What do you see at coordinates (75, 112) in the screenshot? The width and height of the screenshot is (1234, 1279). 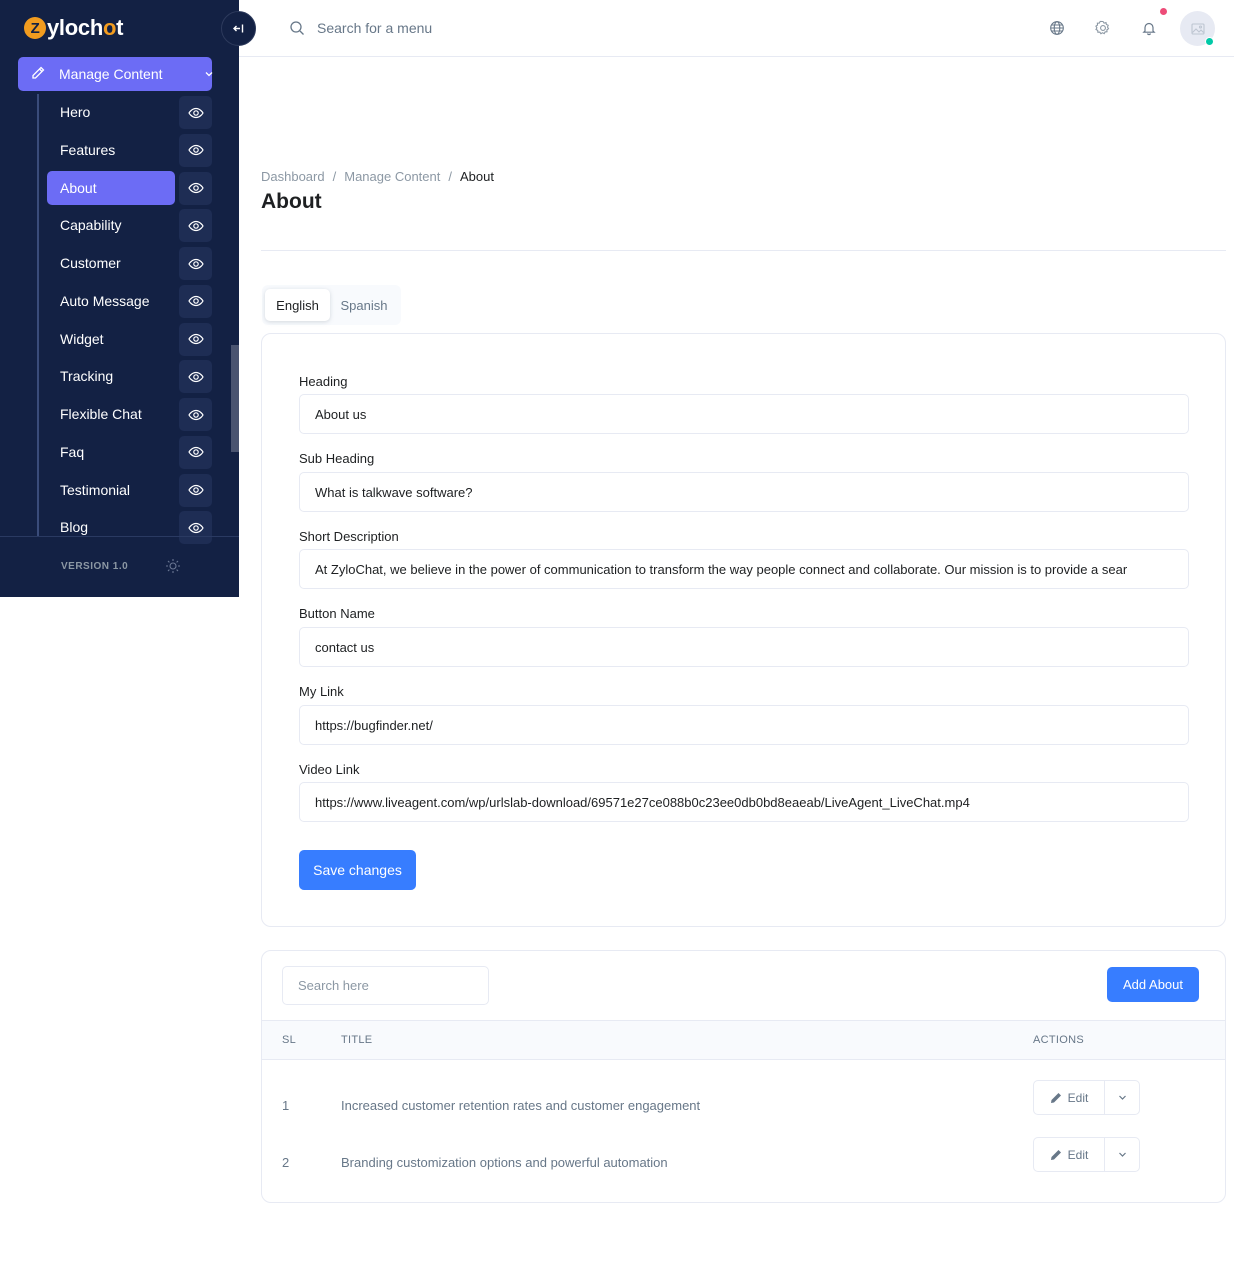 I see `sidebar-item-label: Hero` at bounding box center [75, 112].